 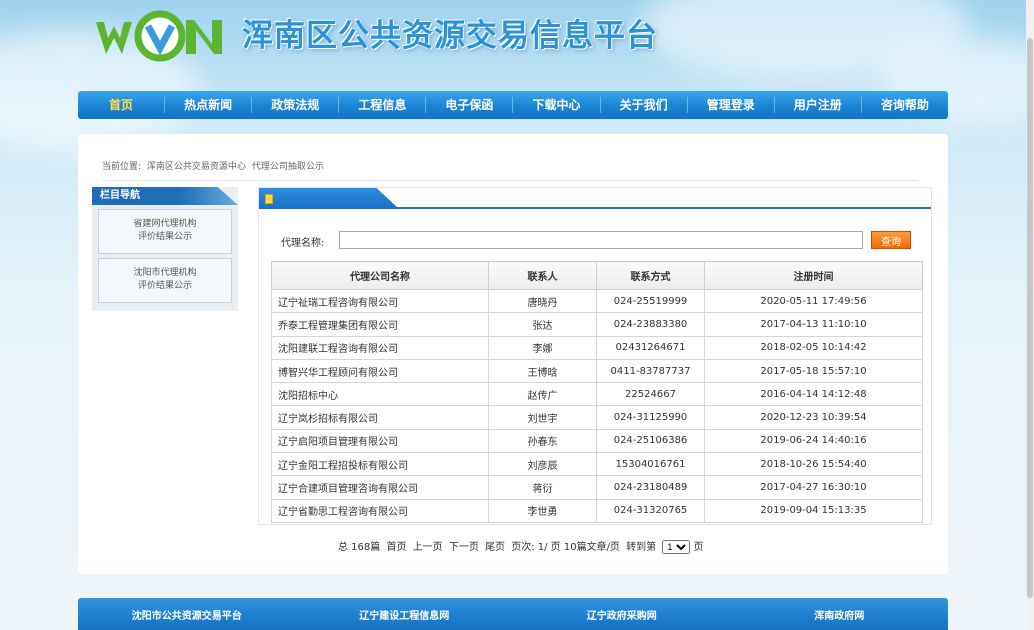 I want to click on phone-cell: 024-25519999, so click(x=650, y=301).